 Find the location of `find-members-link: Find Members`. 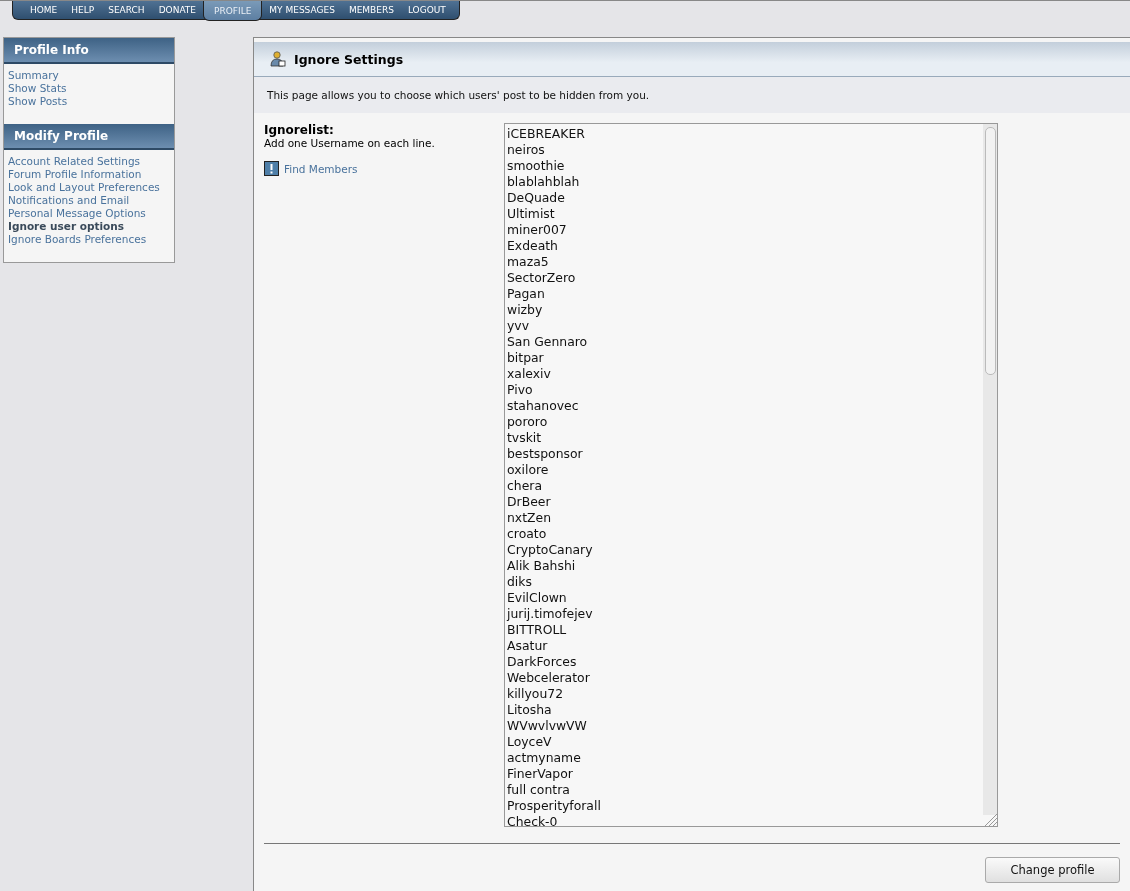

find-members-link: Find Members is located at coordinates (321, 168).